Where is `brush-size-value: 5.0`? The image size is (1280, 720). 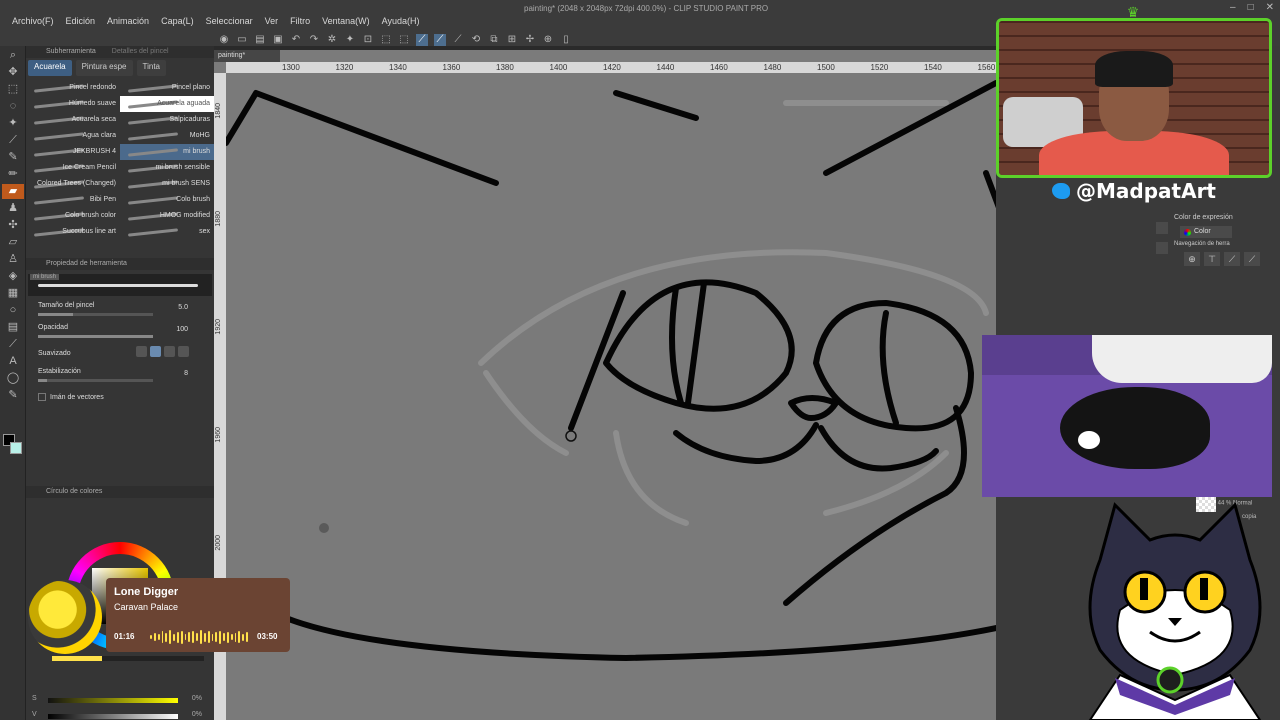 brush-size-value: 5.0 is located at coordinates (183, 307).